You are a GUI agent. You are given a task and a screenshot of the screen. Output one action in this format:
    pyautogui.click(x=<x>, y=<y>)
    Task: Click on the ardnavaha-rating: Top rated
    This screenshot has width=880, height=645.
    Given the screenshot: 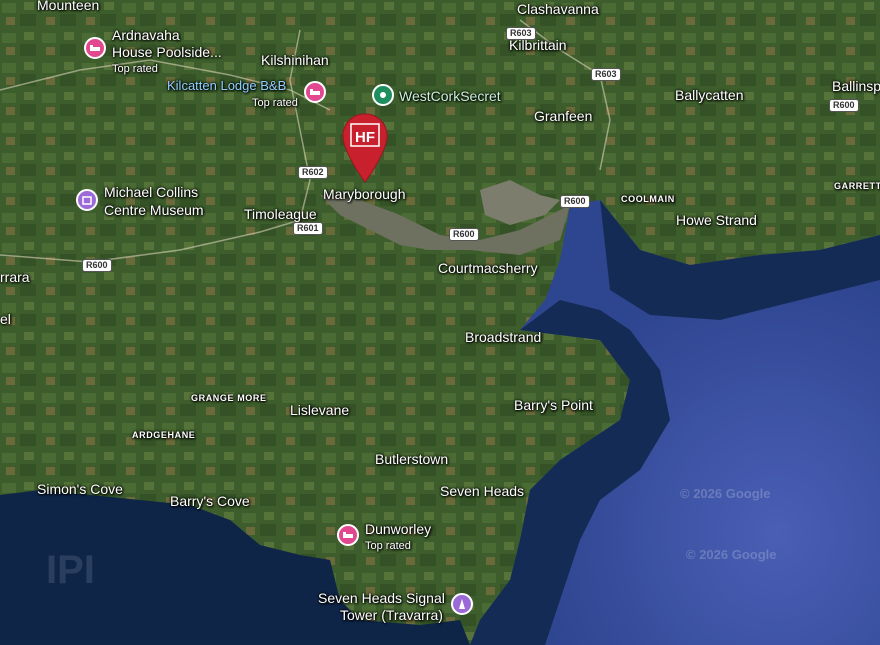 What is the action you would take?
    pyautogui.click(x=135, y=69)
    